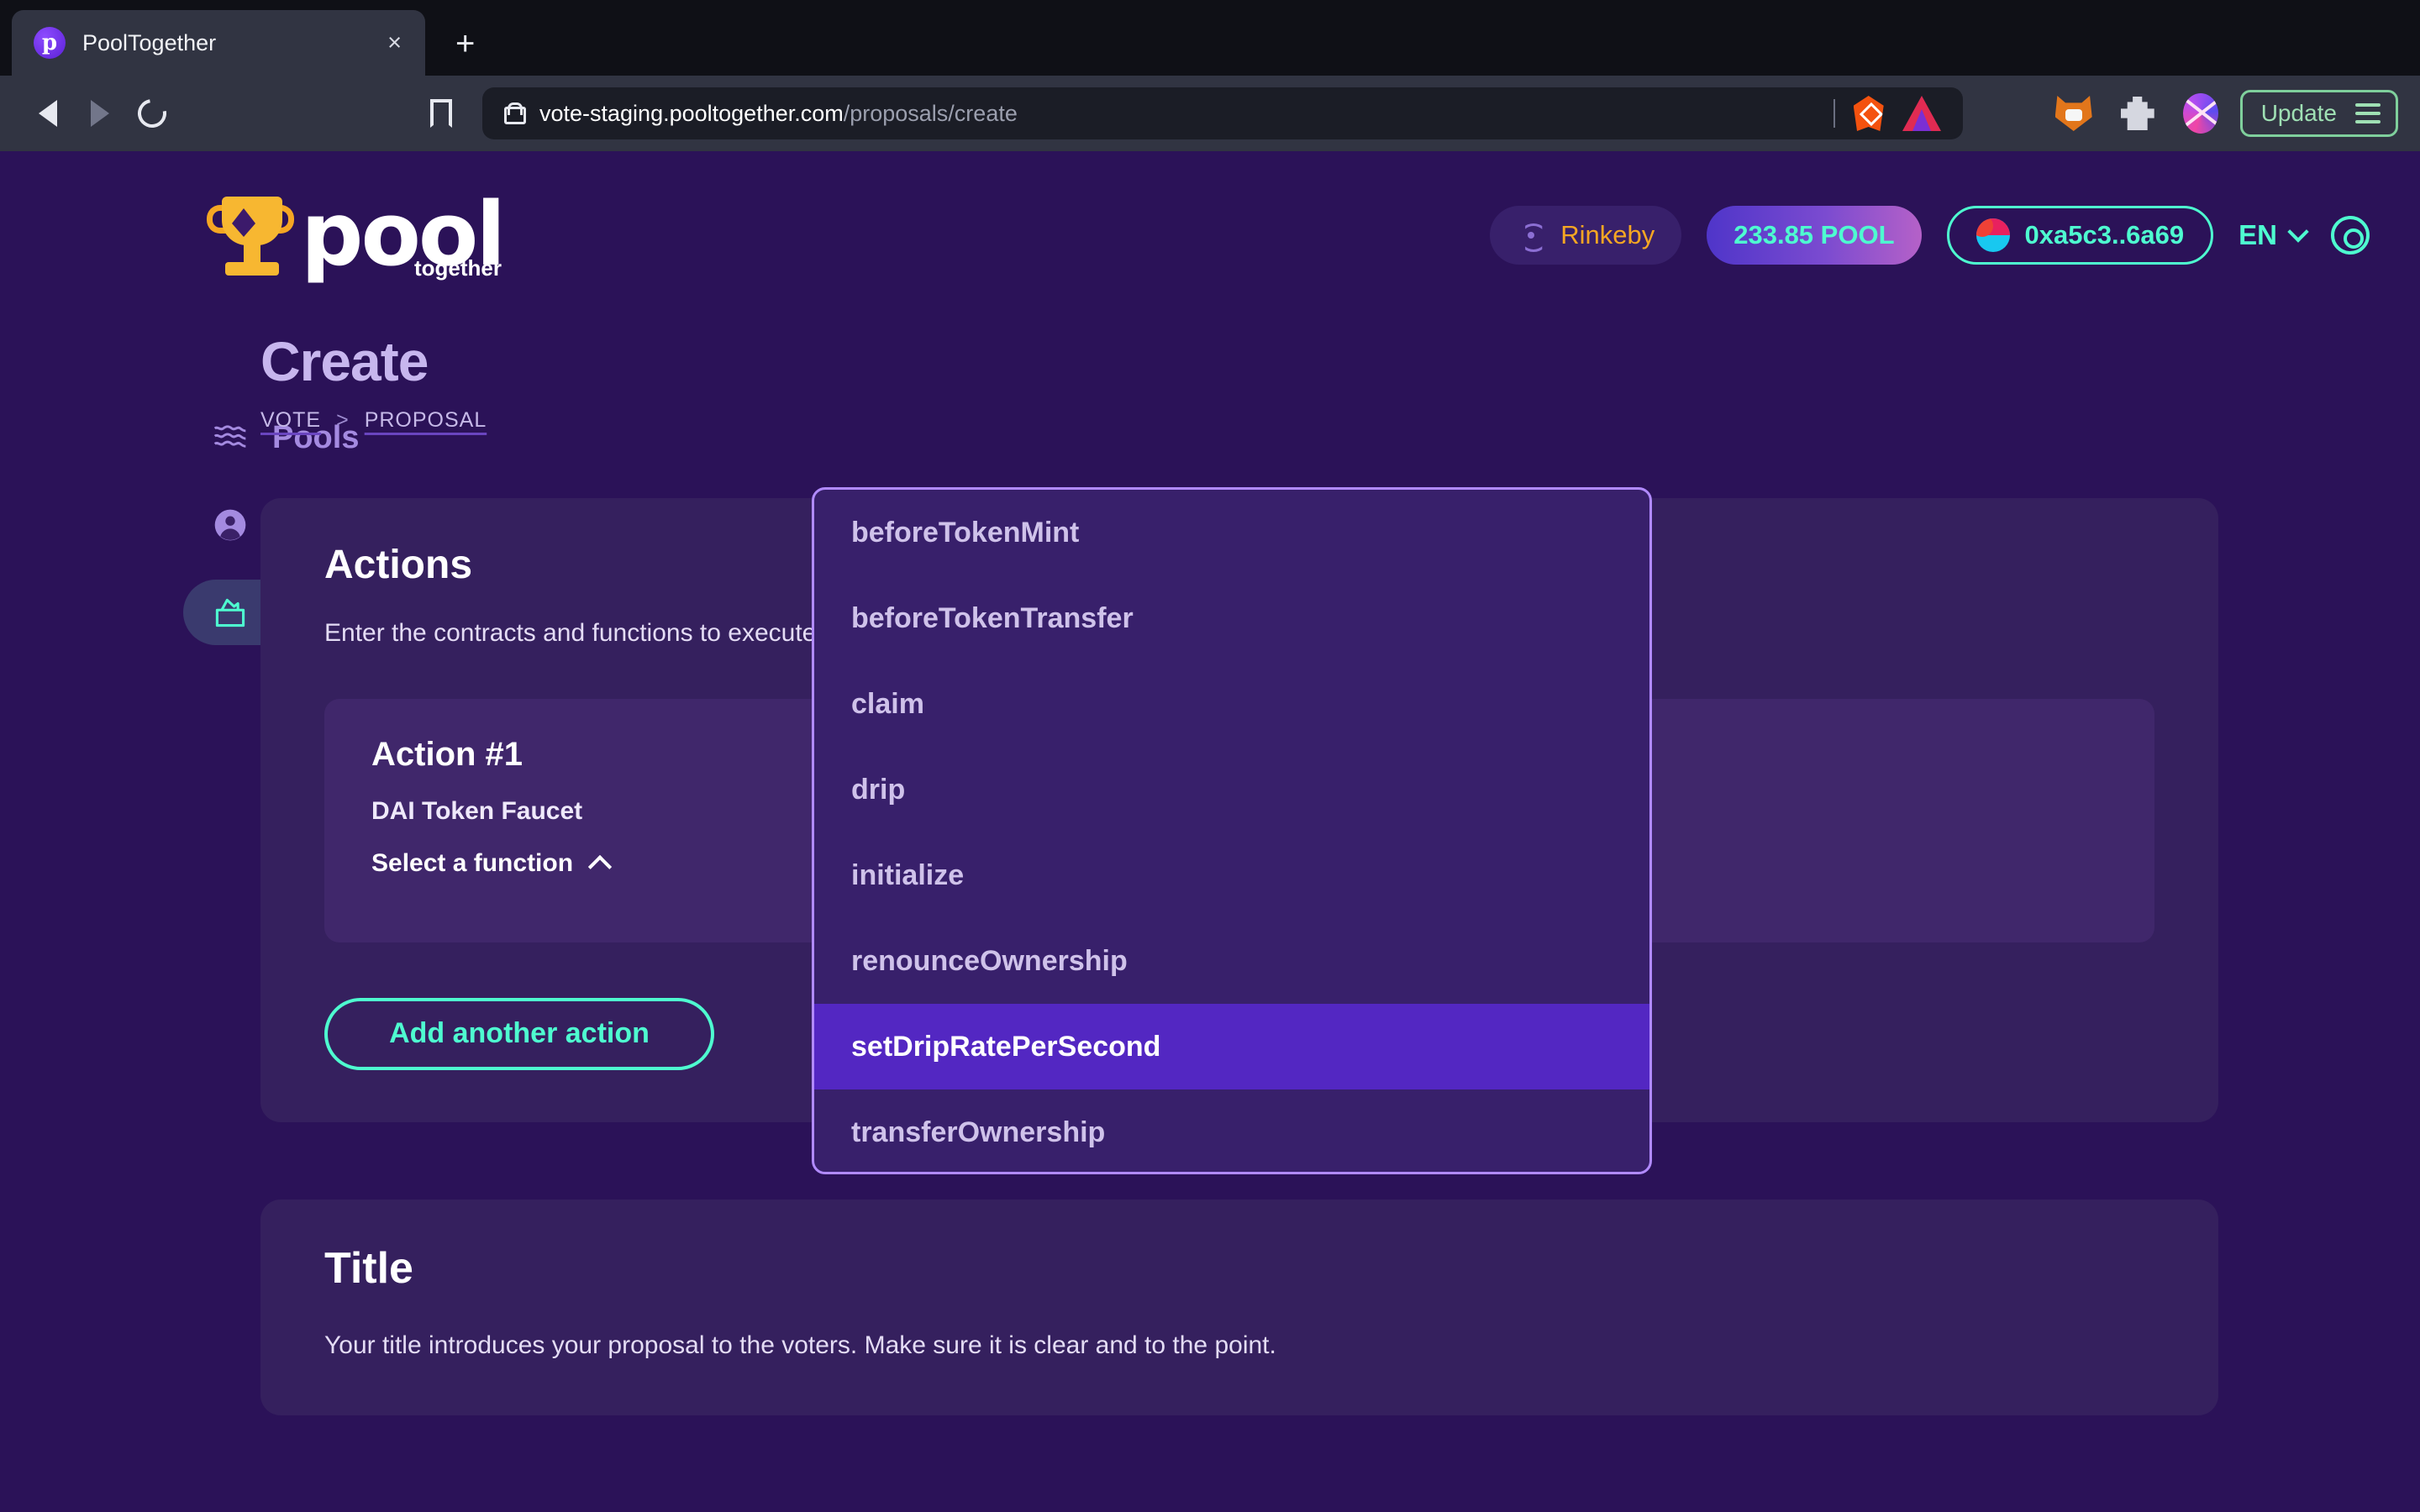 The image size is (2420, 1512). I want to click on forward-arrow-icon, so click(100, 113).